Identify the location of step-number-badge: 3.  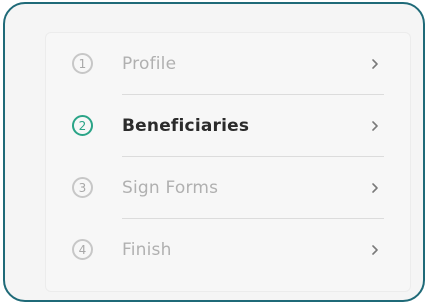
(82, 187).